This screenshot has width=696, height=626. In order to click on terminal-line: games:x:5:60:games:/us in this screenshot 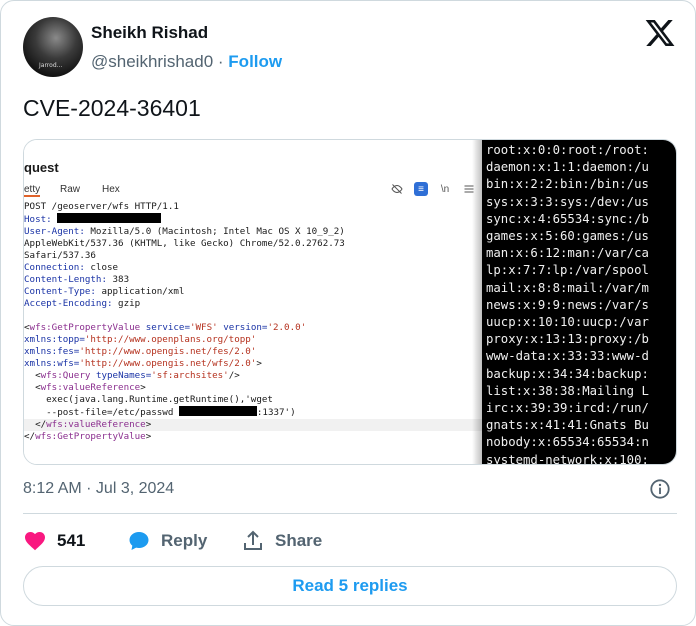, I will do `click(567, 236)`.